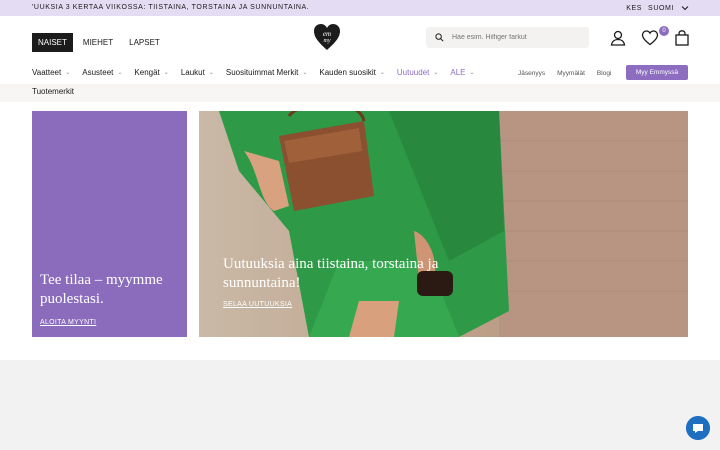 This screenshot has height=450, width=720. I want to click on browse-new-arrivals-link: SELAA UUTUUKSIA, so click(257, 304).